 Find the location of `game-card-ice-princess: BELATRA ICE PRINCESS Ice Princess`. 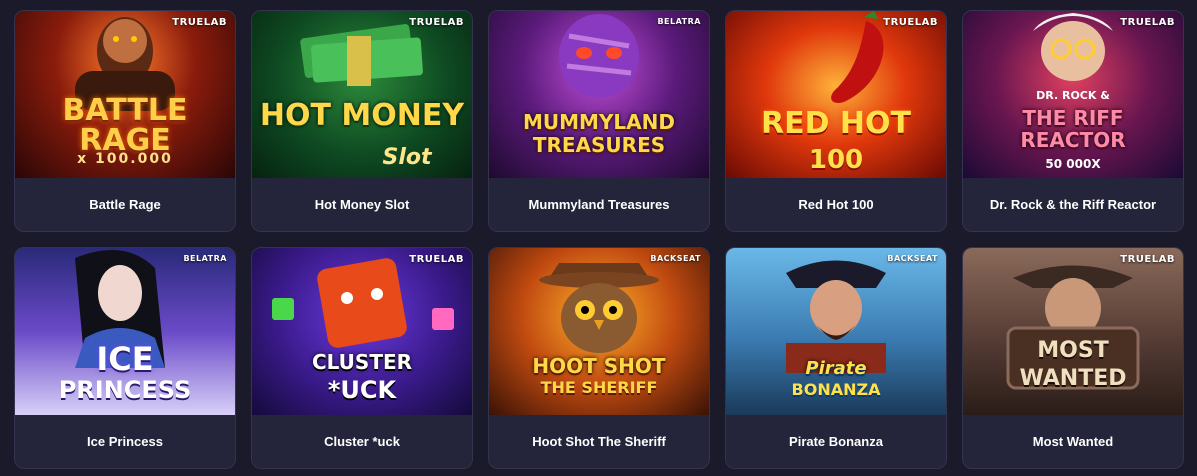

game-card-ice-princess: BELATRA ICE PRINCESS Ice Princess is located at coordinates (125, 358).